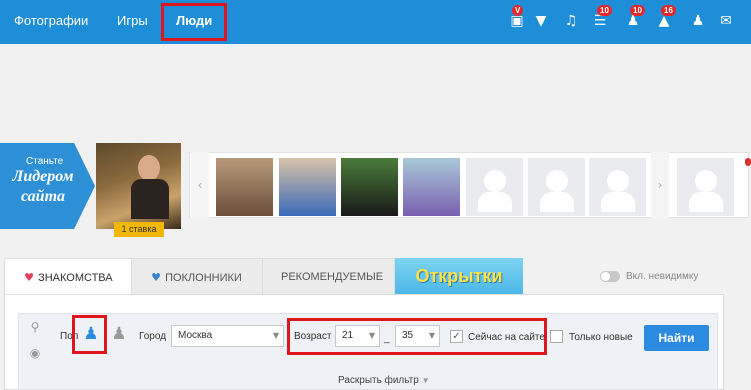  I want to click on side-indicator, so click(748, 162).